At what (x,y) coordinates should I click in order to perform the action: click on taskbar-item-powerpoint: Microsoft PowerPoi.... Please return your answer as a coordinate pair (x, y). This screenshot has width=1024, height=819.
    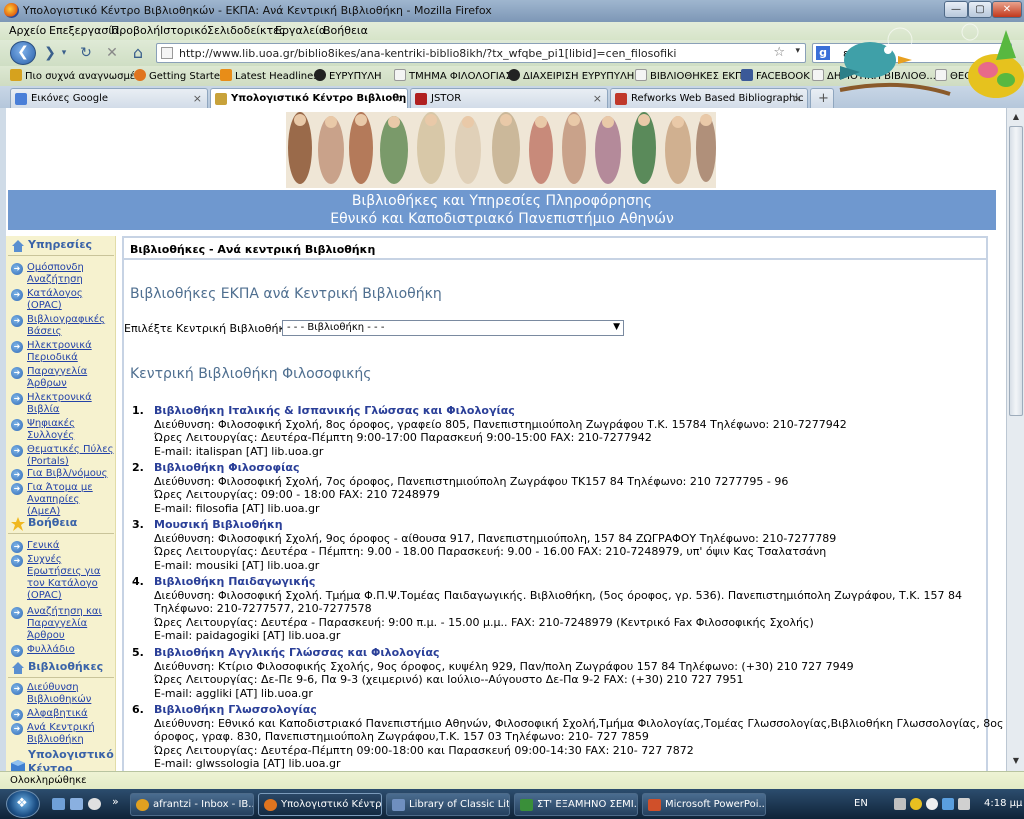
    Looking at the image, I should click on (704, 804).